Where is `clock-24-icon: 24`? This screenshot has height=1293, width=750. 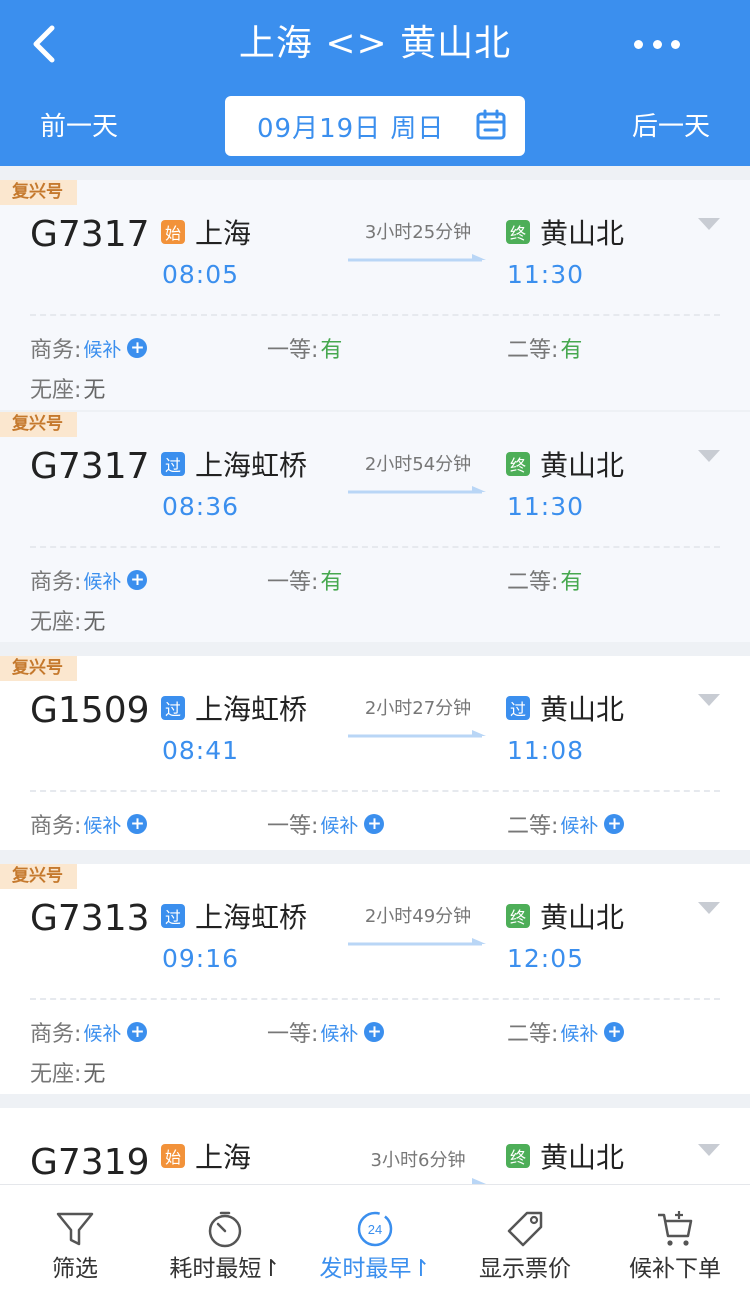
clock-24-icon: 24 is located at coordinates (375, 1229).